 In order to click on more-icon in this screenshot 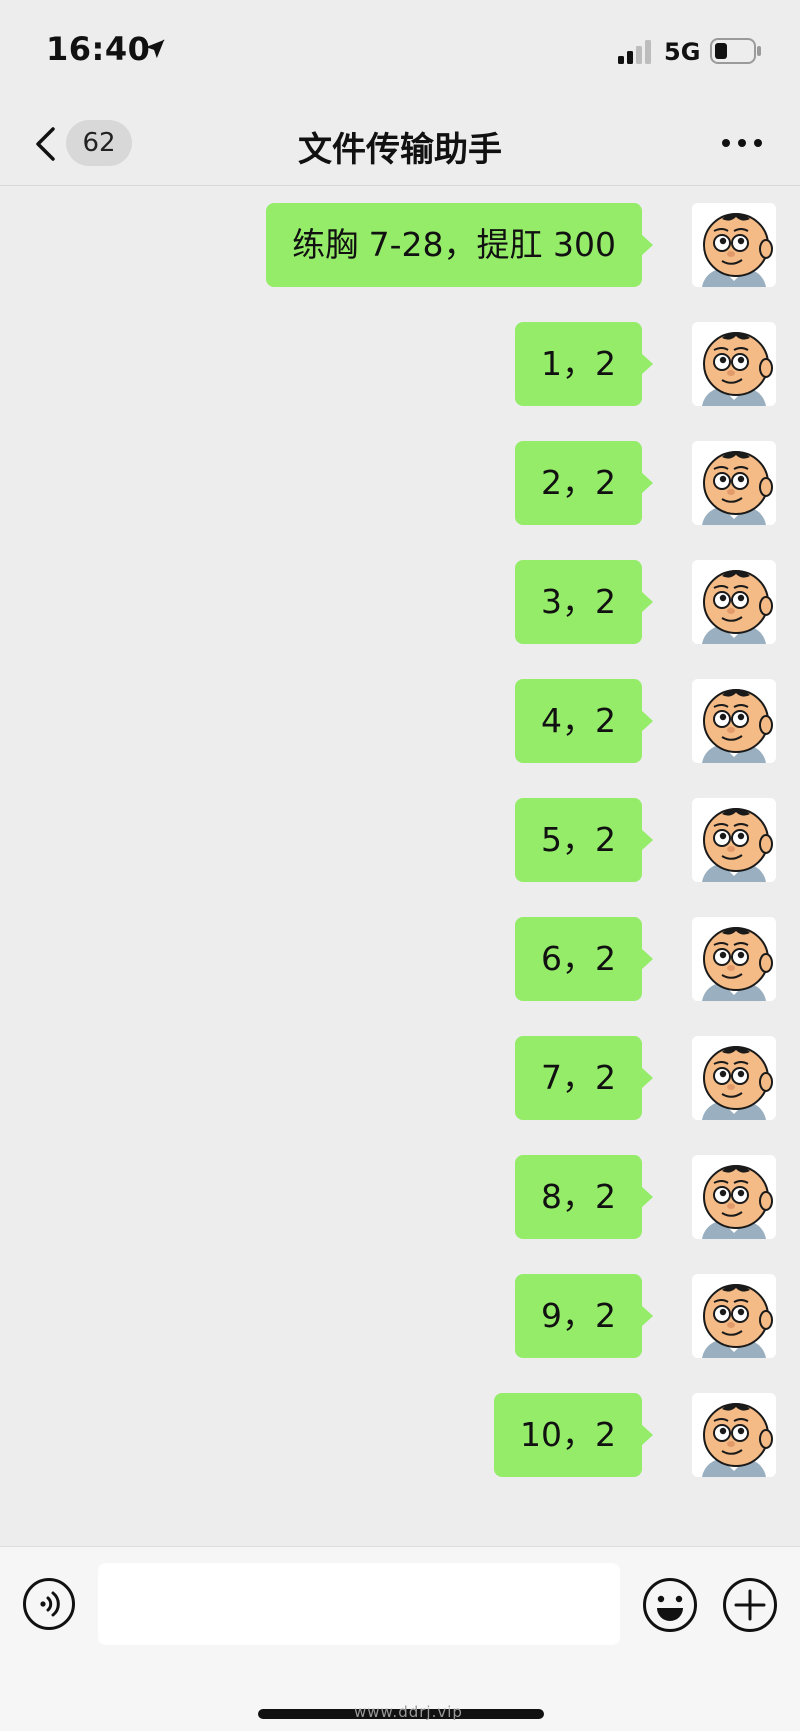, I will do `click(742, 143)`.